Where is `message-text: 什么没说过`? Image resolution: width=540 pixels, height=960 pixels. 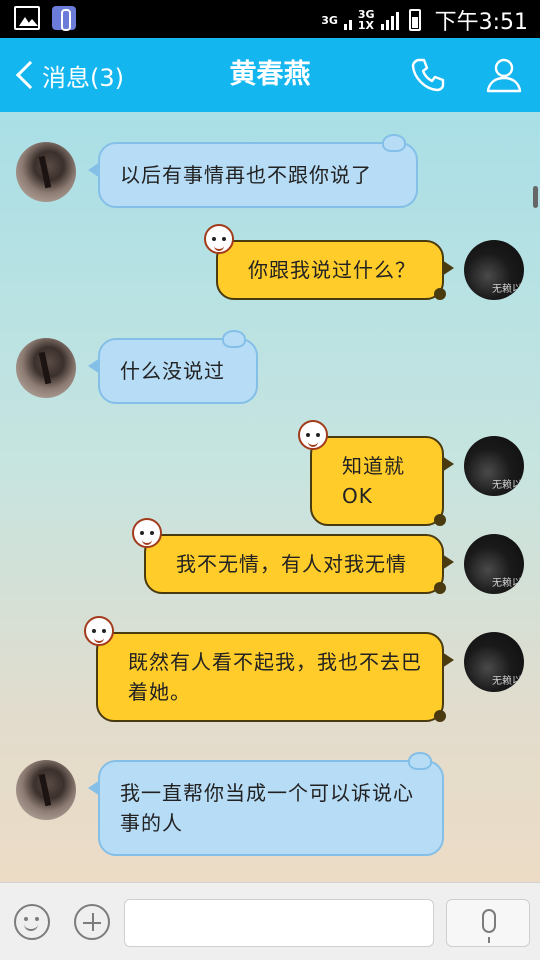
message-text: 什么没说过 is located at coordinates (172, 371).